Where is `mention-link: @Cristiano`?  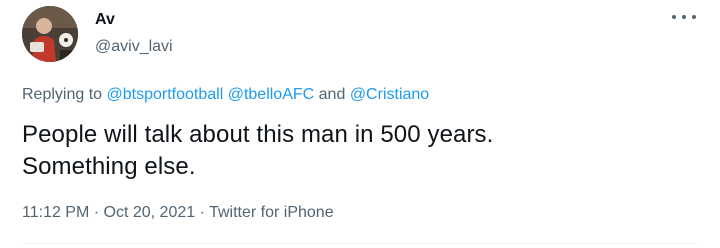
mention-link: @Cristiano is located at coordinates (389, 94).